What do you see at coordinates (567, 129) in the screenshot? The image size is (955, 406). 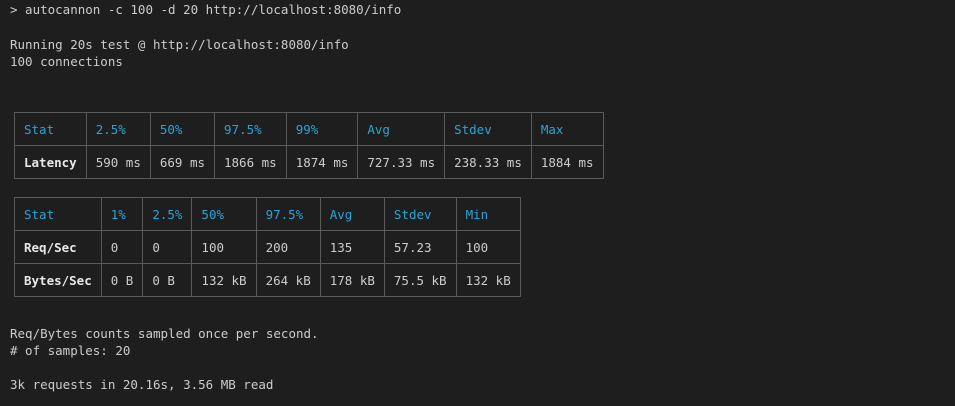 I see `latency-header-cell: Max` at bounding box center [567, 129].